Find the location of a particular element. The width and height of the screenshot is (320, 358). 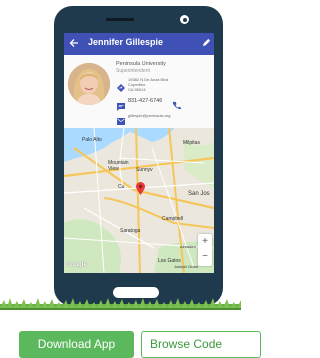

contact-name-title: Jennifer Gillespie is located at coordinates (126, 42).